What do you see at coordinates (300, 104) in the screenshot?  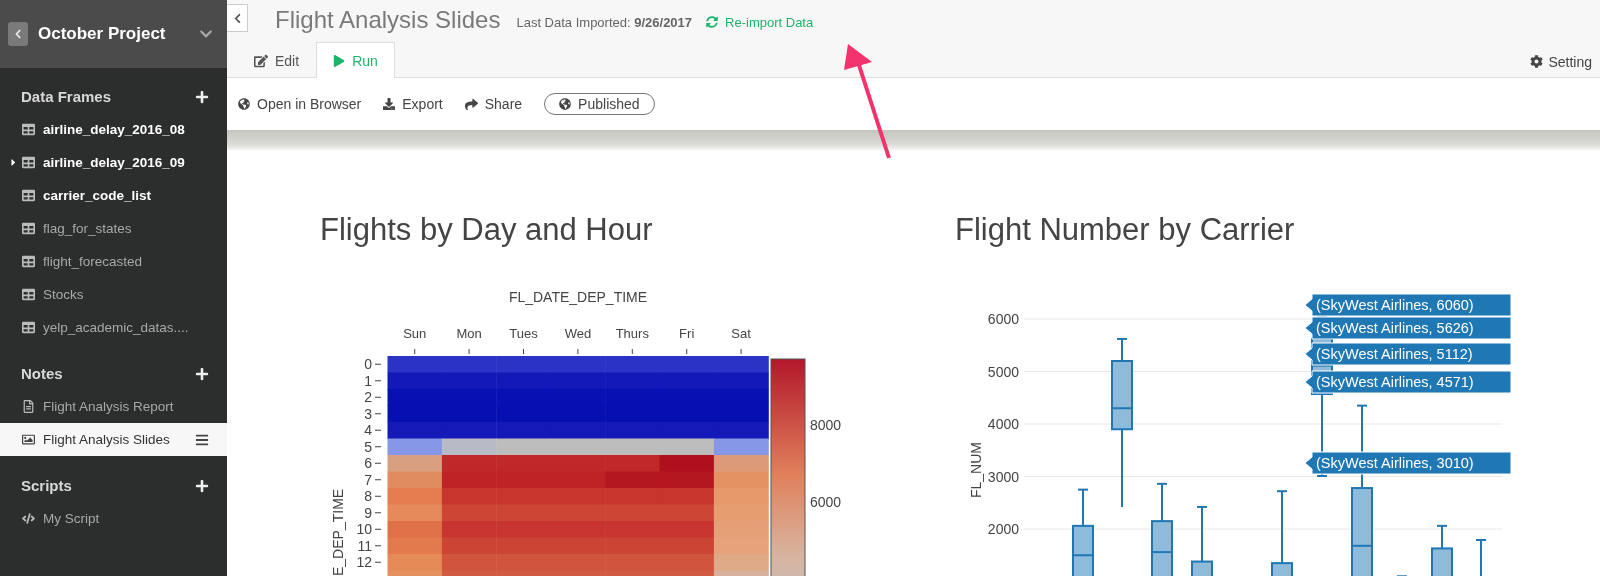 I see `toolbar-button: Open in Browser` at bounding box center [300, 104].